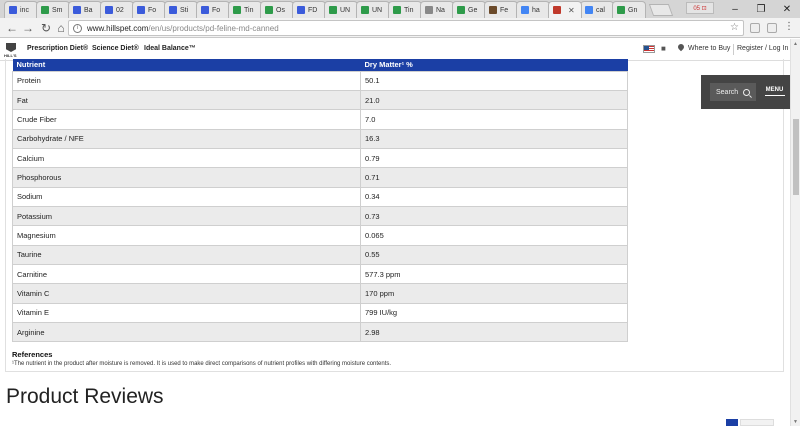  Describe the element at coordinates (118, 28) in the screenshot. I see `url-host: www.hillspet.com` at that location.